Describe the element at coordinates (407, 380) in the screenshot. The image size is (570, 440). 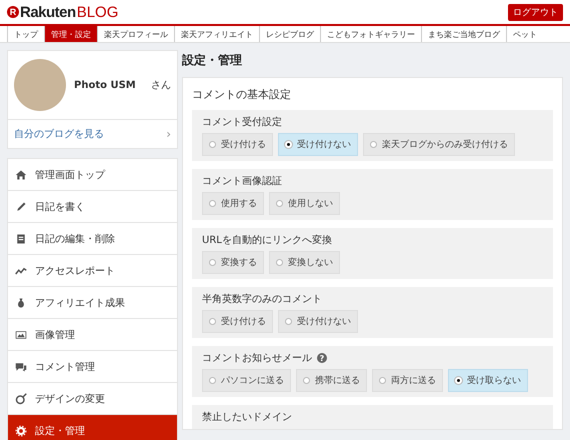
I see `radio-option: 両方に送る` at that location.